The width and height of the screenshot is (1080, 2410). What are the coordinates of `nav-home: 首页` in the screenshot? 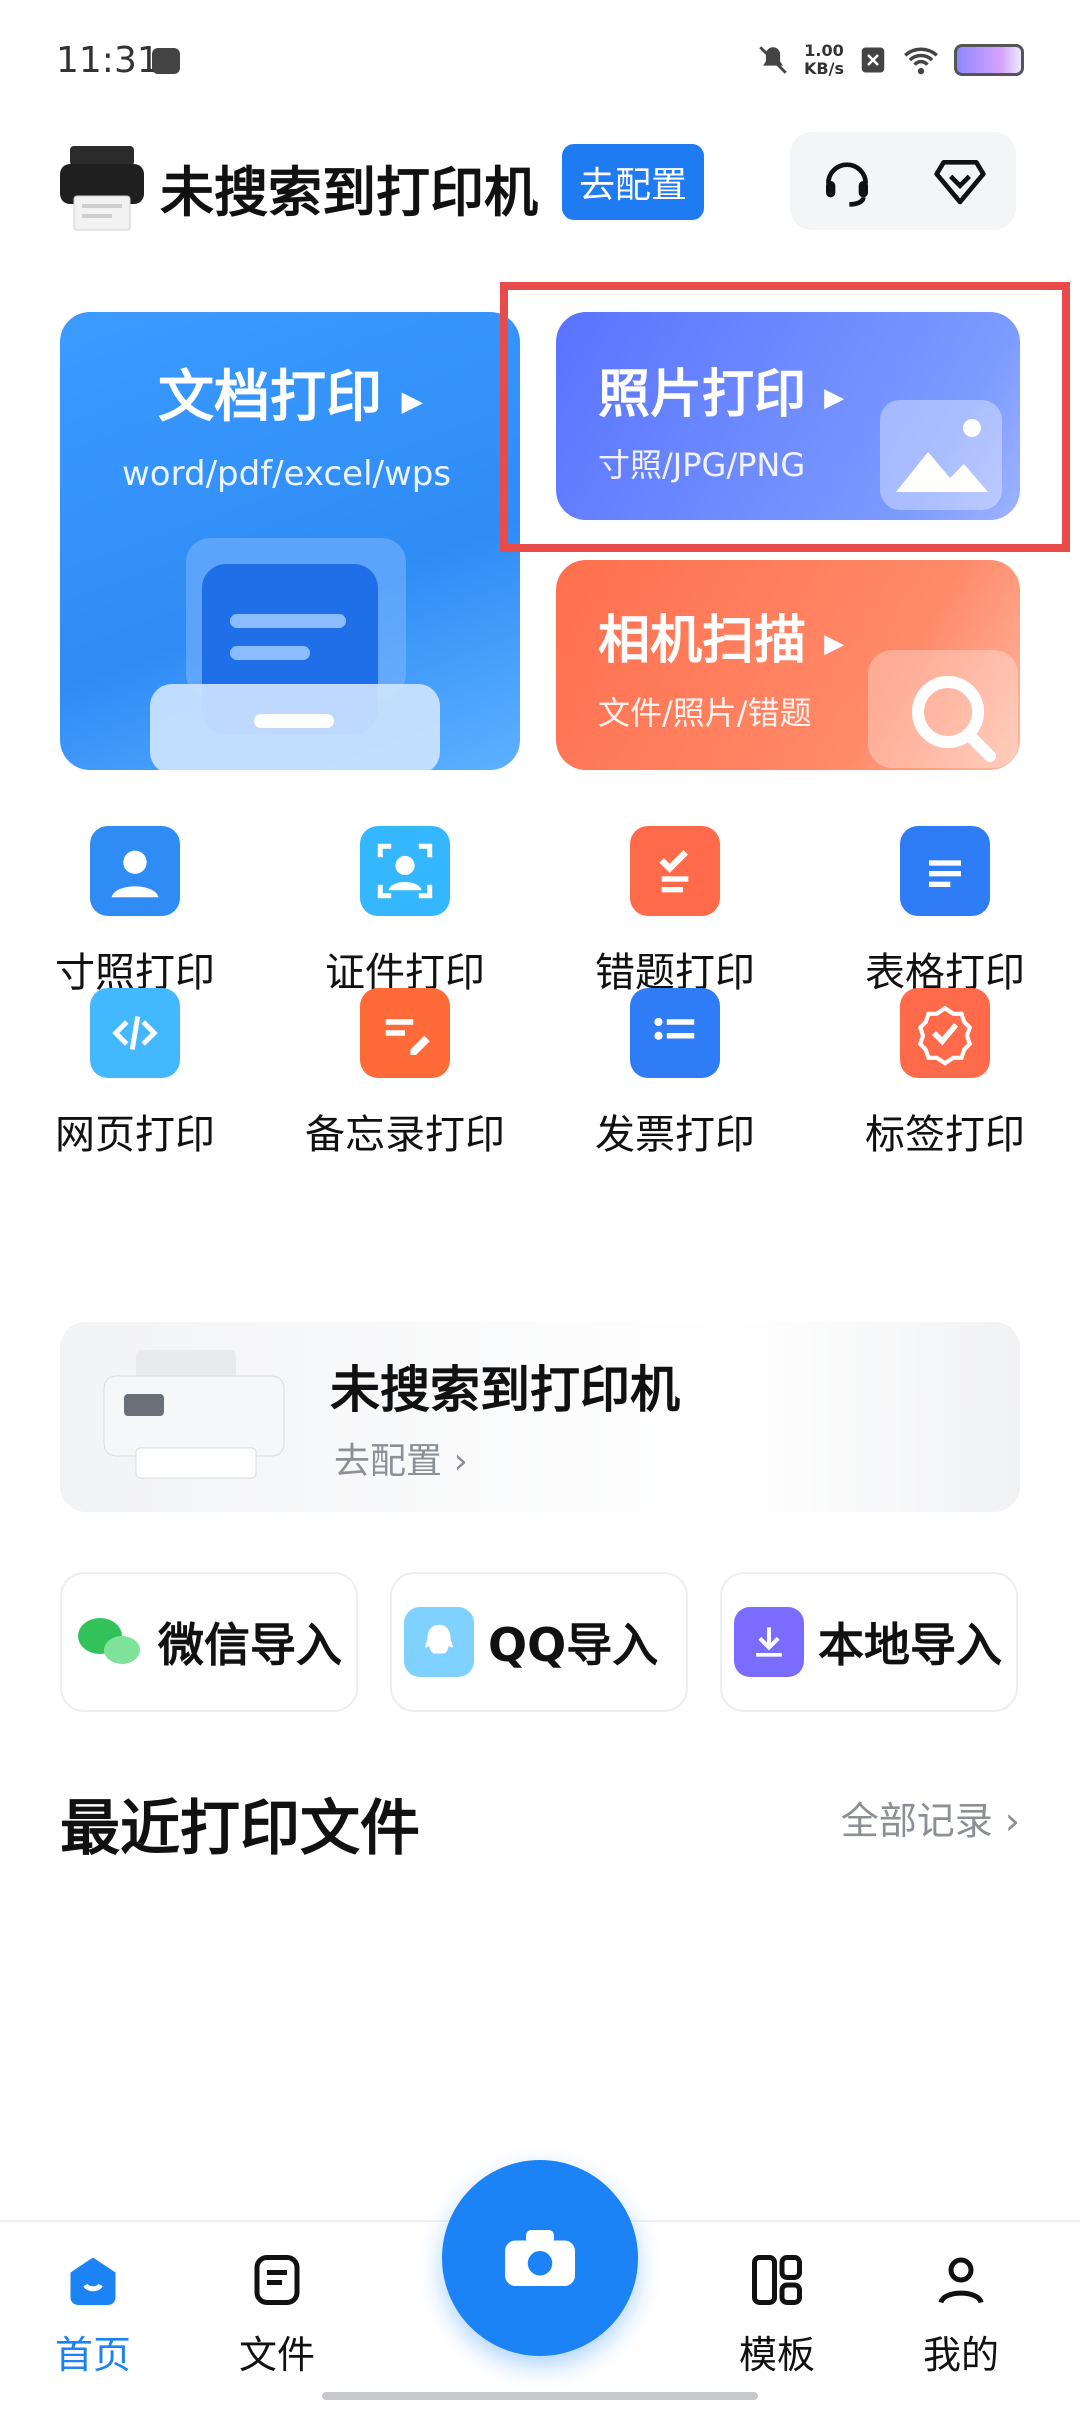 It's located at (93, 2314).